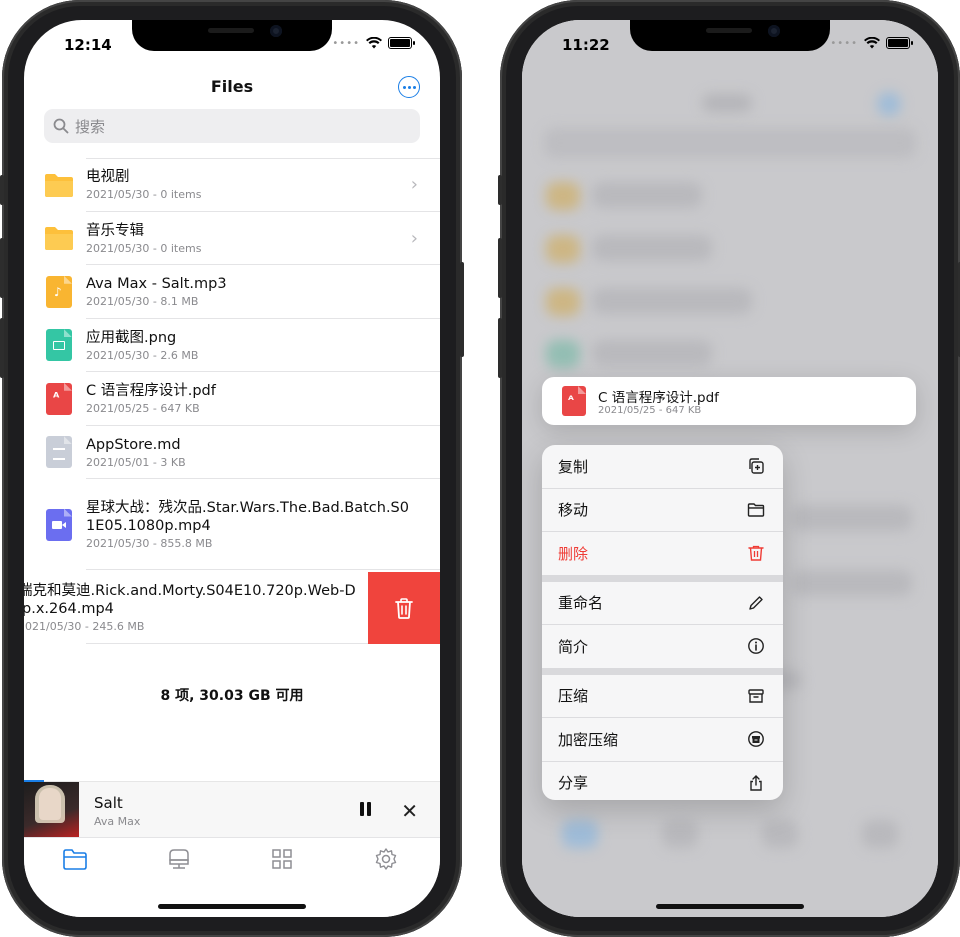  What do you see at coordinates (232, 86) in the screenshot?
I see `page-title: Files` at bounding box center [232, 86].